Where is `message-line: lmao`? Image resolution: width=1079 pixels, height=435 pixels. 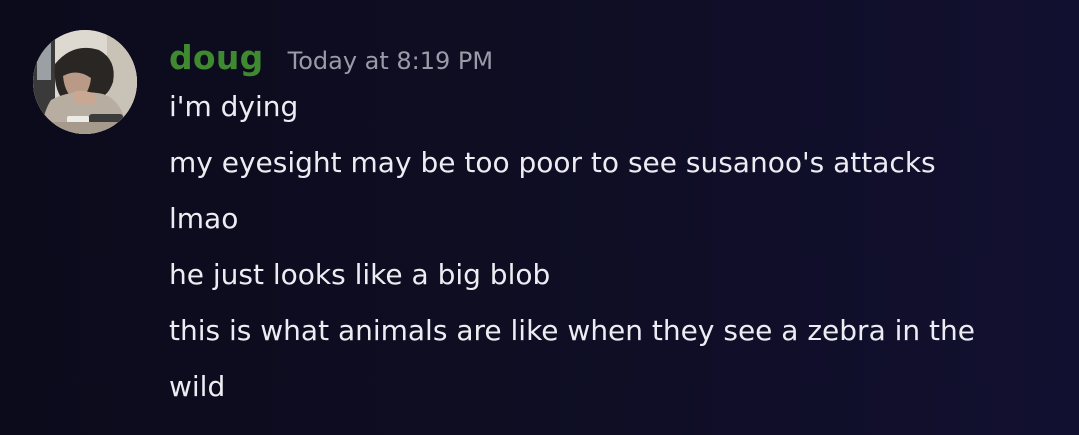 message-line: lmao is located at coordinates (204, 218).